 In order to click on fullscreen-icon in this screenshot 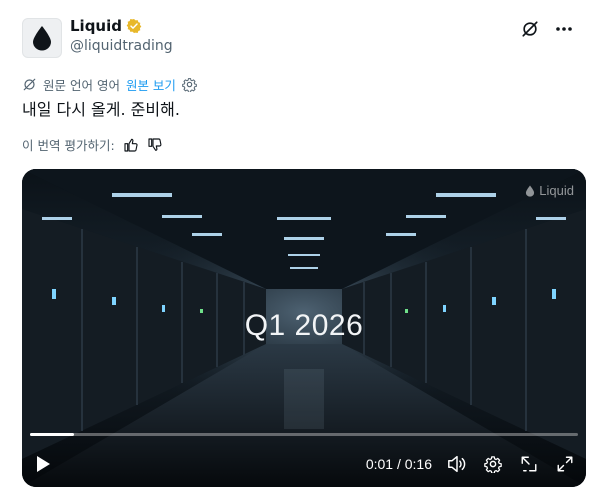, I will do `click(565, 464)`.